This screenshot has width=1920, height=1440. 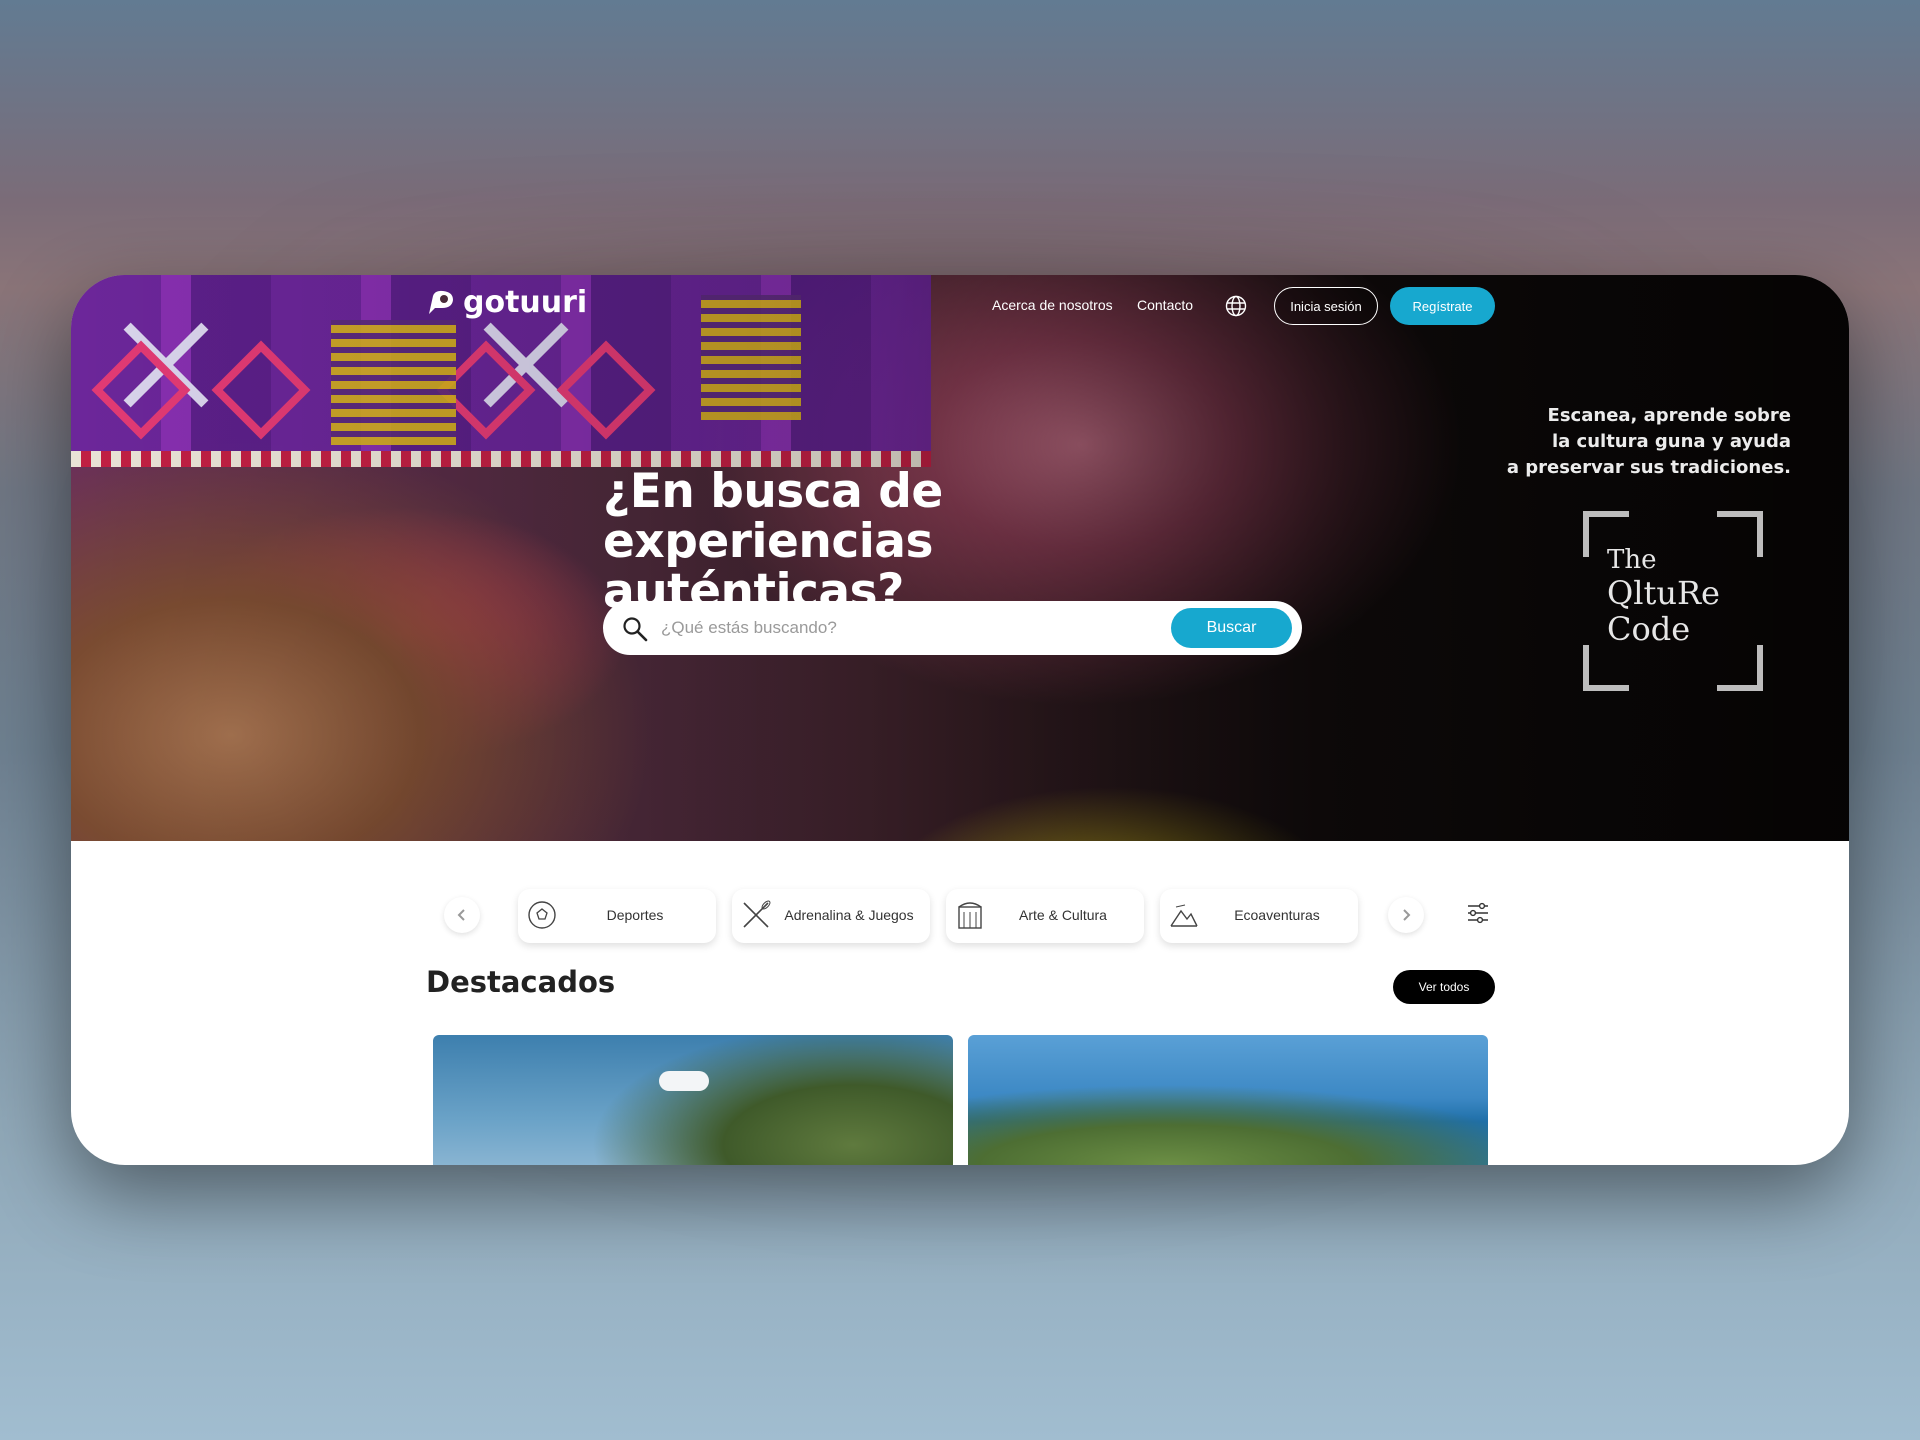 I want to click on view-all-button: Ver todos, so click(x=1444, y=987).